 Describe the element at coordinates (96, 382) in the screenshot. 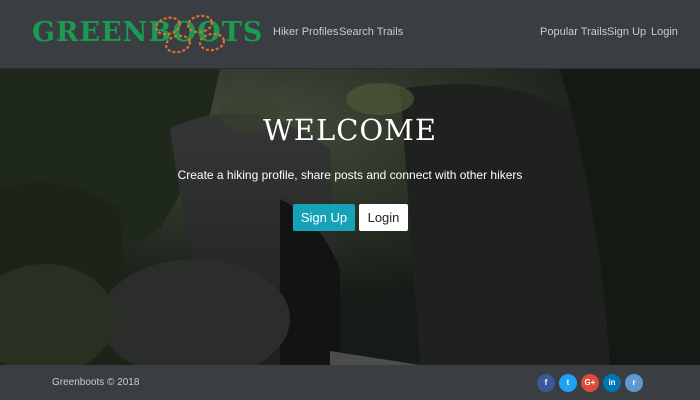

I see `copyright-text: Greenboots © 2018` at that location.